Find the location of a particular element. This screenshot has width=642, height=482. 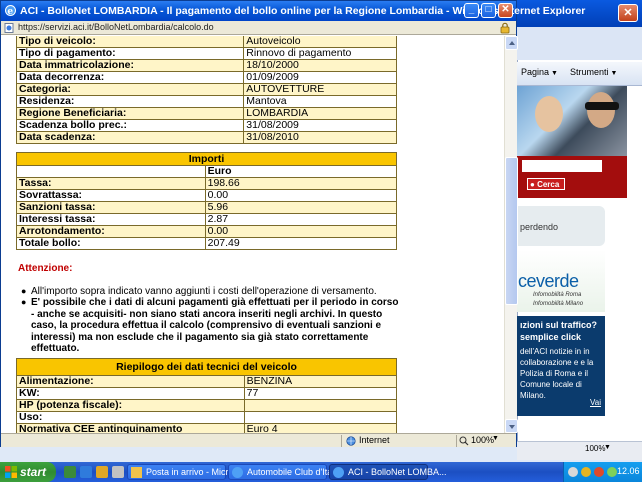

table-row: Tipo di pagamento: Rinnovo di pagamento is located at coordinates (206, 53).